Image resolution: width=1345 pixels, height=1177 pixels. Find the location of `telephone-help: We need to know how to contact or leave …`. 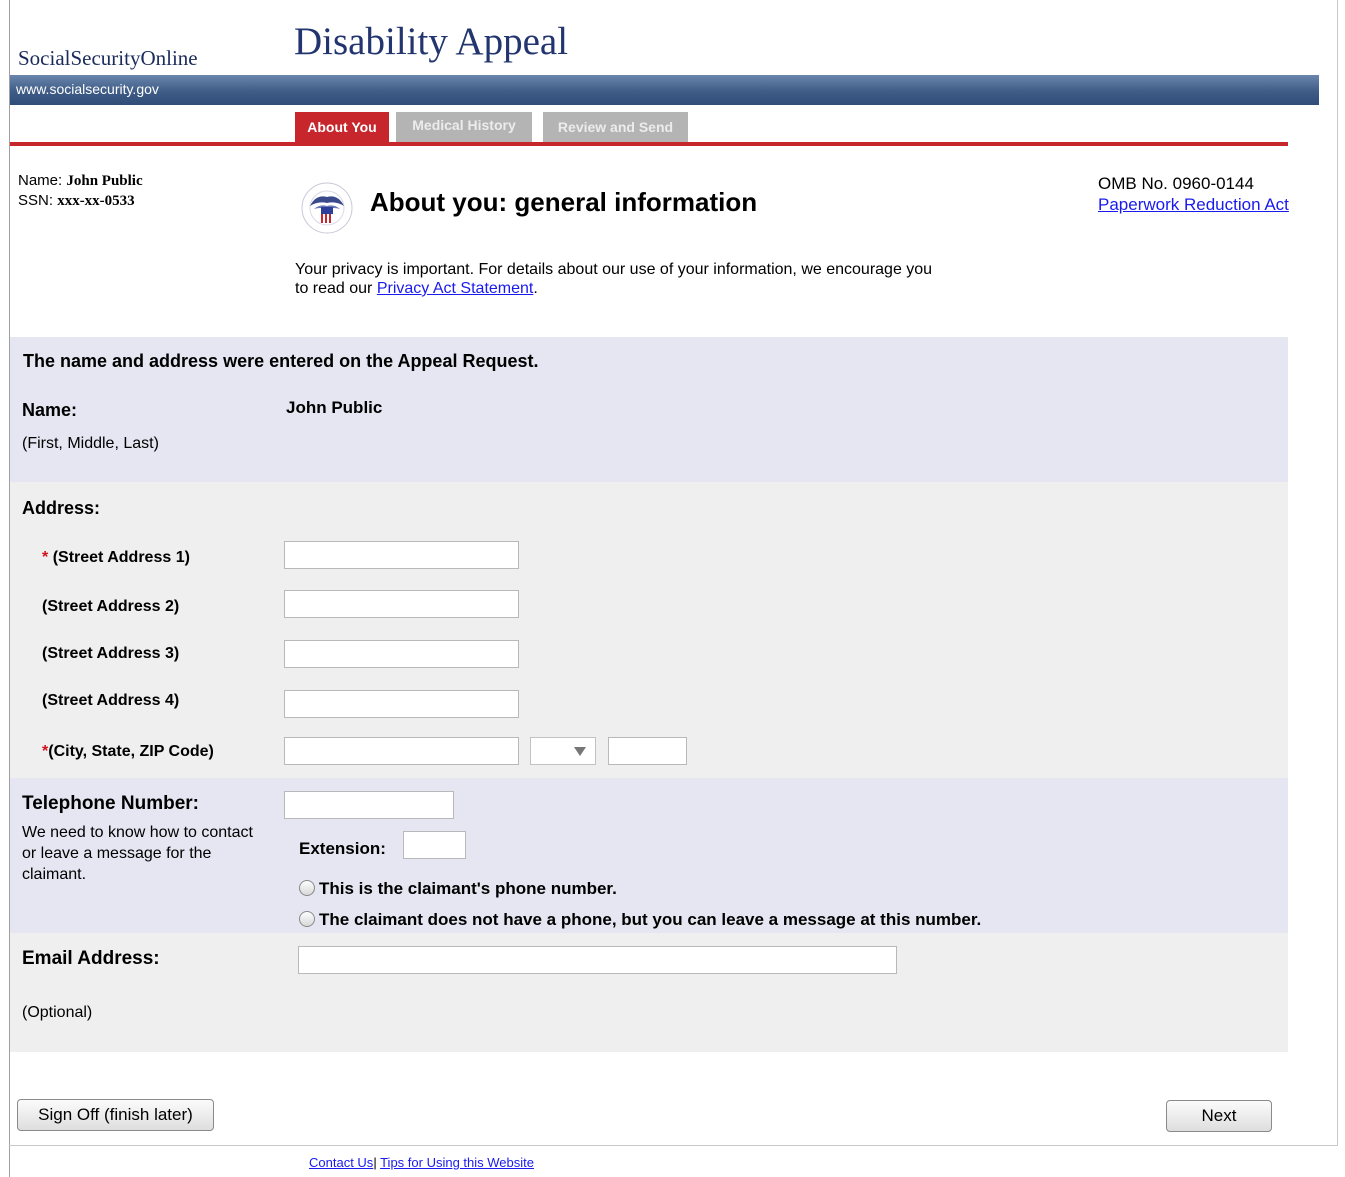

telephone-help: We need to know how to contact or leave … is located at coordinates (137, 853).